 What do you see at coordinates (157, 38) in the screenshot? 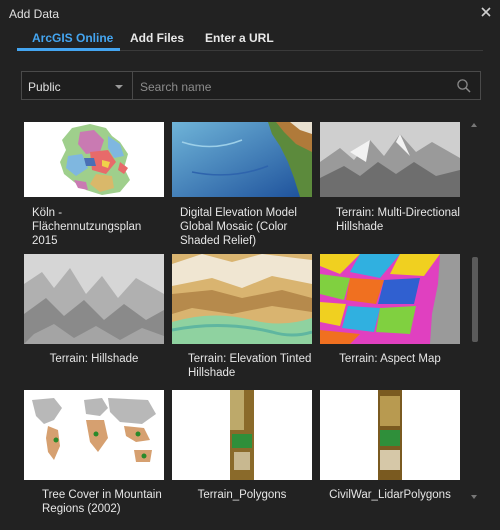
I see `tab-add-files: Add Files` at bounding box center [157, 38].